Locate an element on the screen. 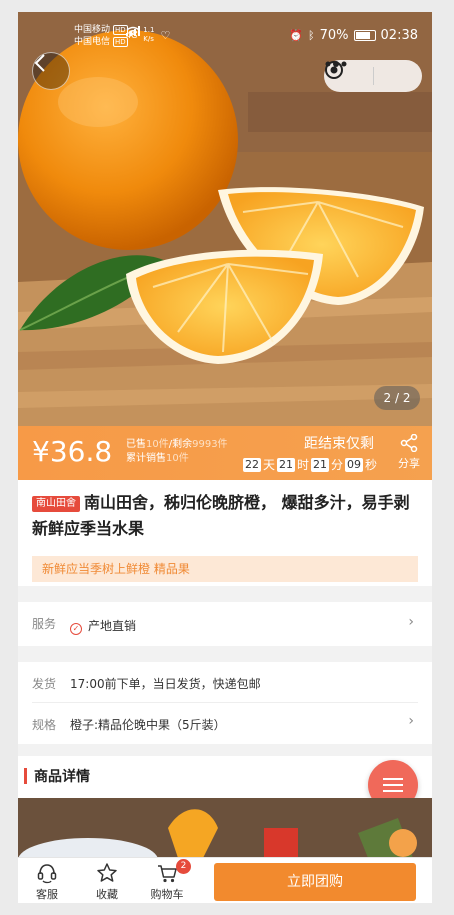  hour-unit: 时 is located at coordinates (303, 465).